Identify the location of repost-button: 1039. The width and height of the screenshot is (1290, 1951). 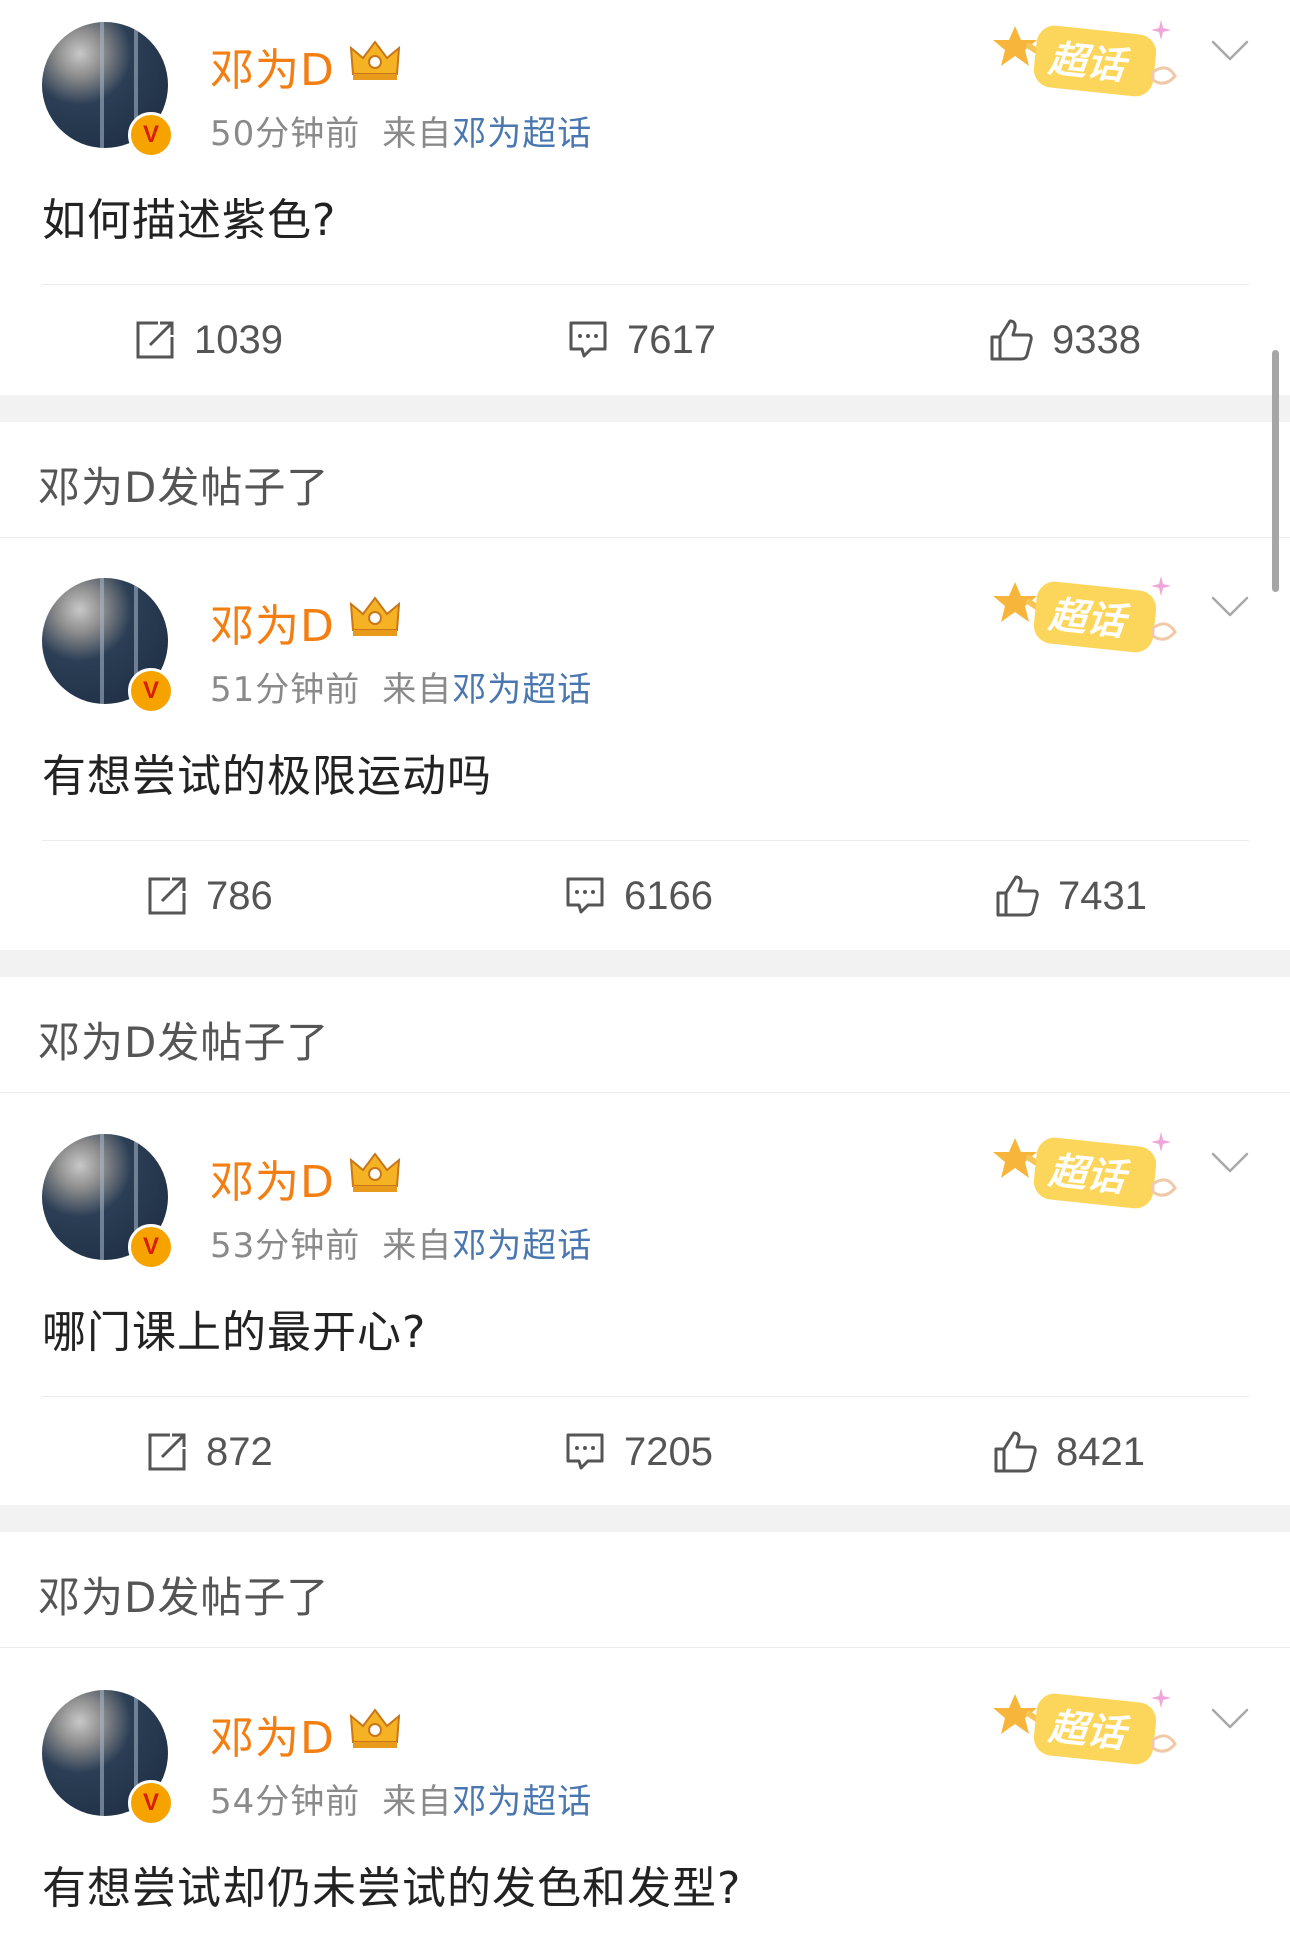
(208, 340).